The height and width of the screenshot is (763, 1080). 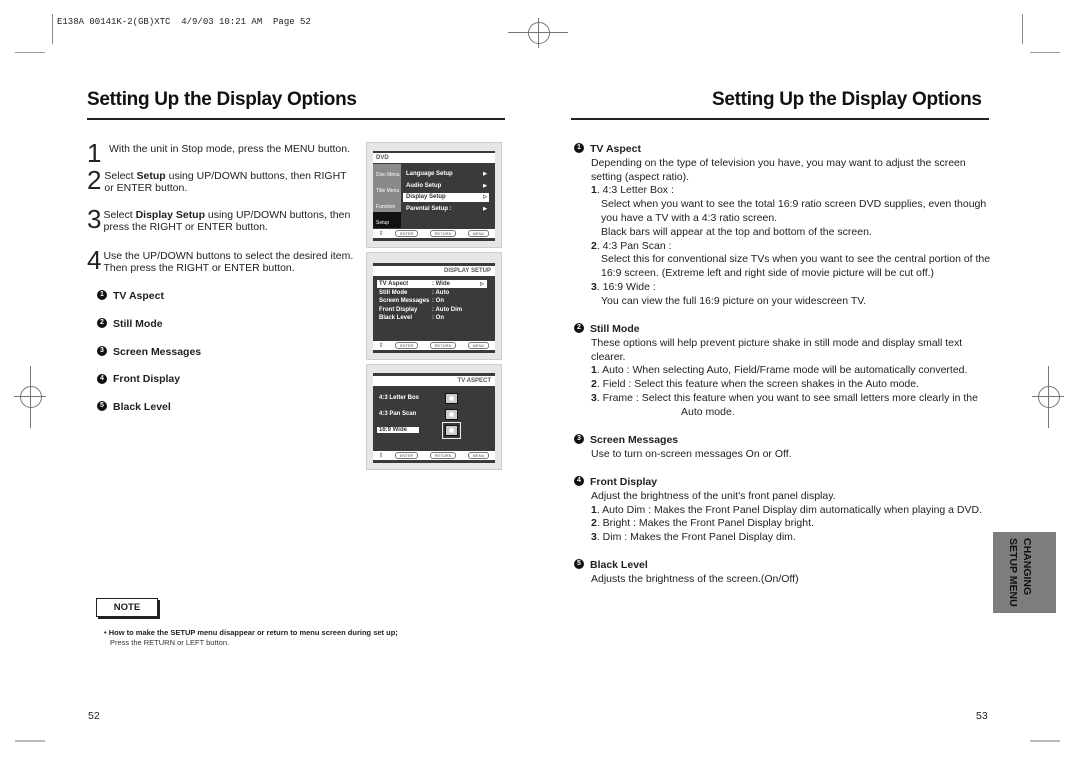 I want to click on screen-aspect-option: 16:9 Wide, so click(x=432, y=430).